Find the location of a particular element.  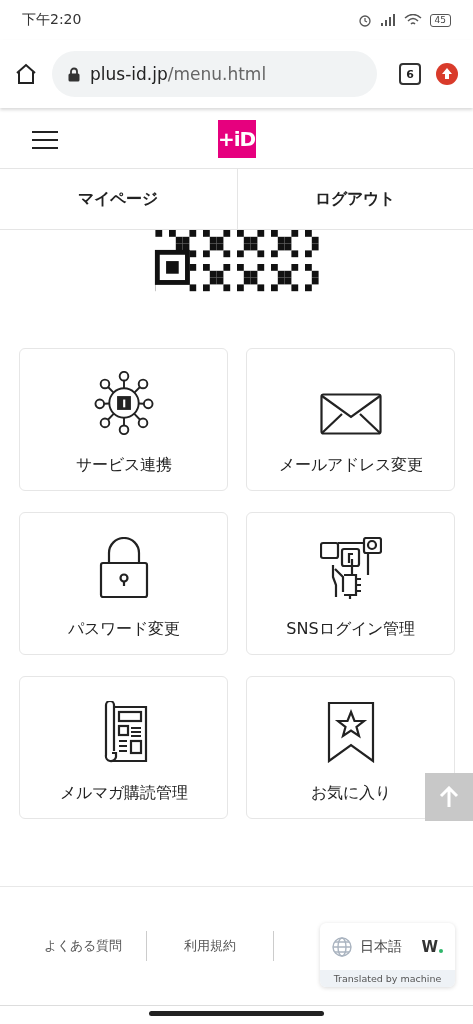

nav-link: ログアウト is located at coordinates (354, 199).